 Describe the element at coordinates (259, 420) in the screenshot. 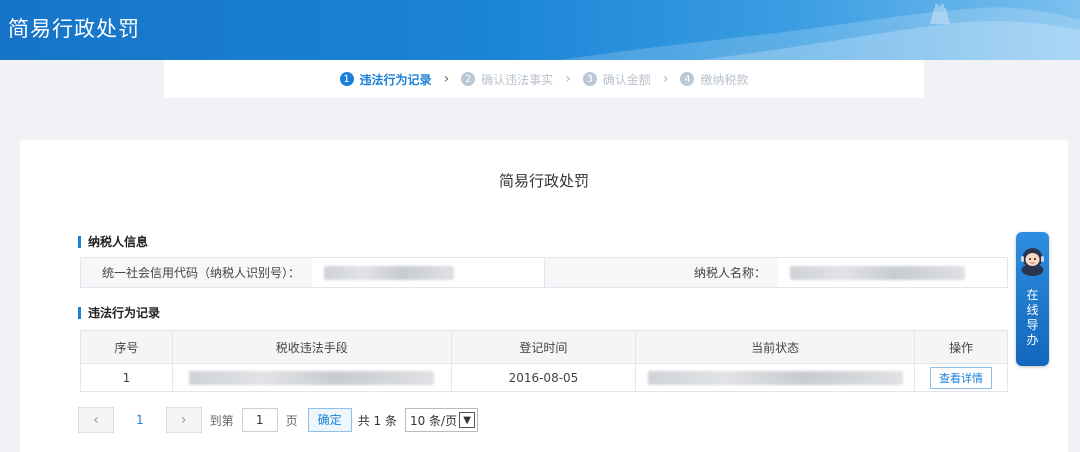

I see `goto-page-input: 1` at that location.